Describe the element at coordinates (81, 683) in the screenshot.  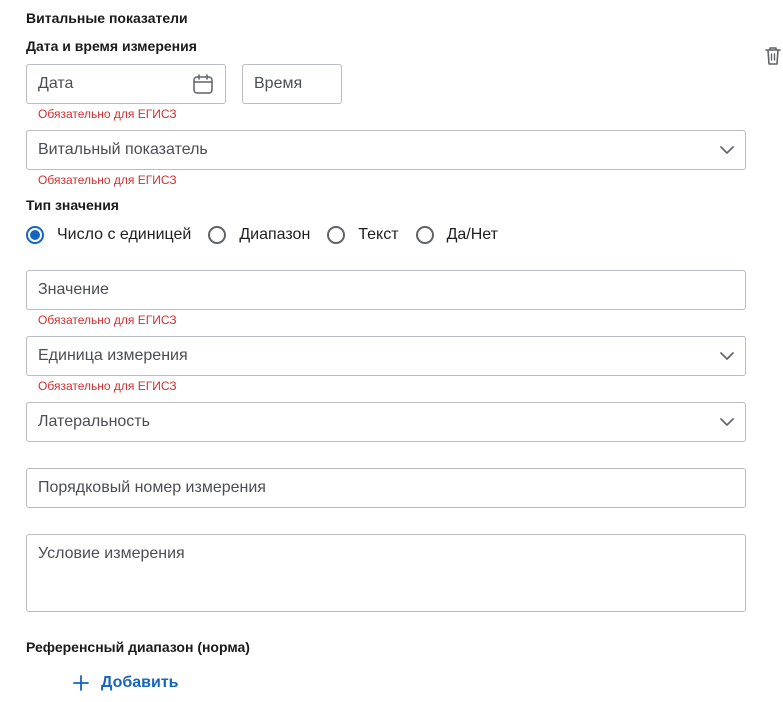
I see `plus-icon` at that location.